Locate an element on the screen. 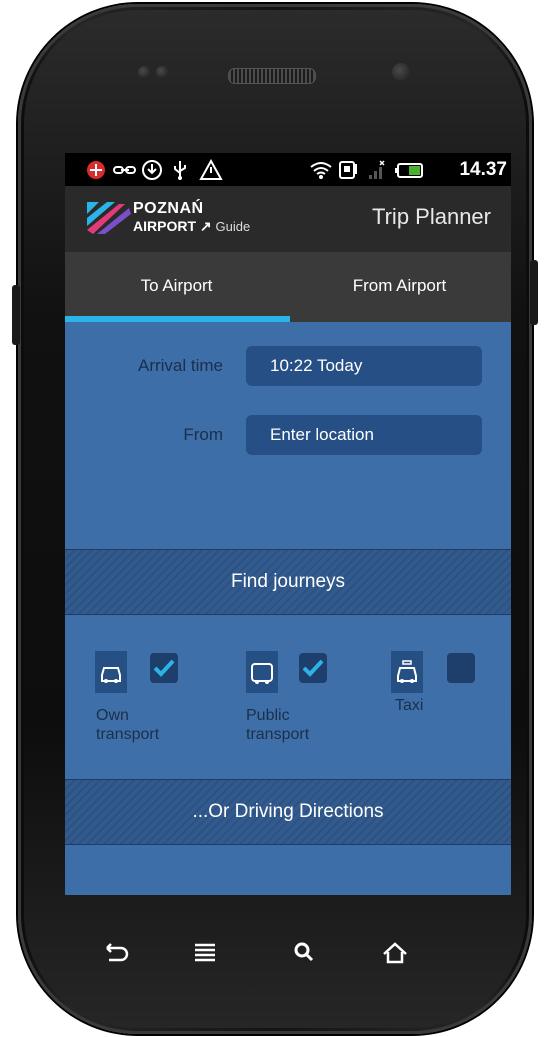 The height and width of the screenshot is (1037, 550). arrival-time-label: Arrival time is located at coordinates (180, 365).